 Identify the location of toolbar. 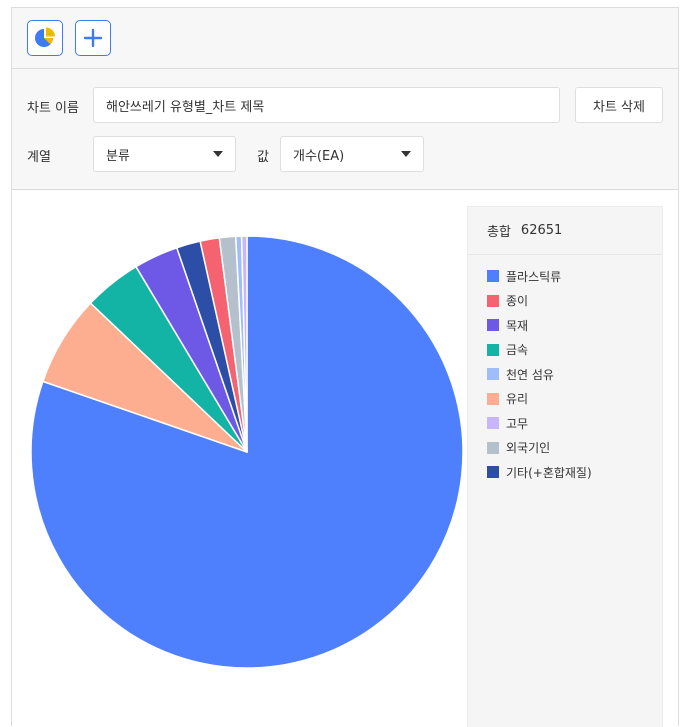
(345, 38).